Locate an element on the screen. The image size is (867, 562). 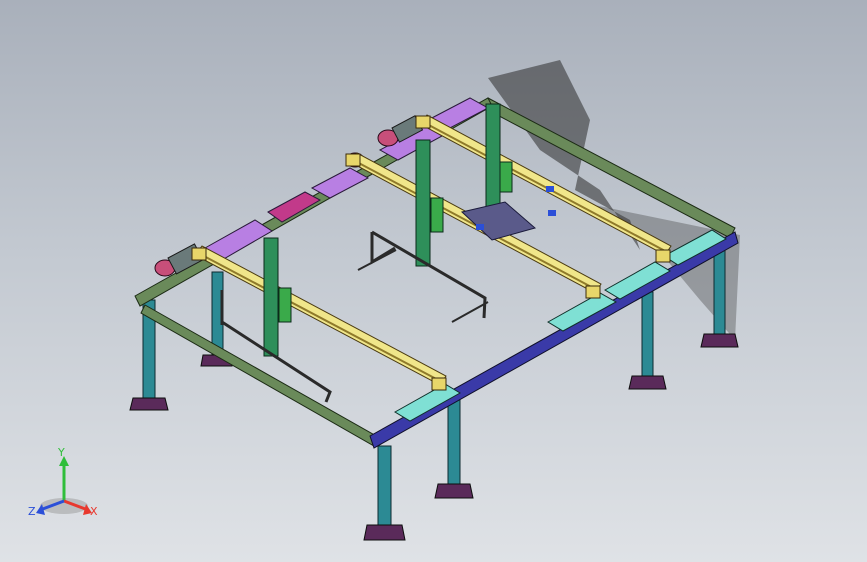
x-axis-label: X is located at coordinates (94, 511).